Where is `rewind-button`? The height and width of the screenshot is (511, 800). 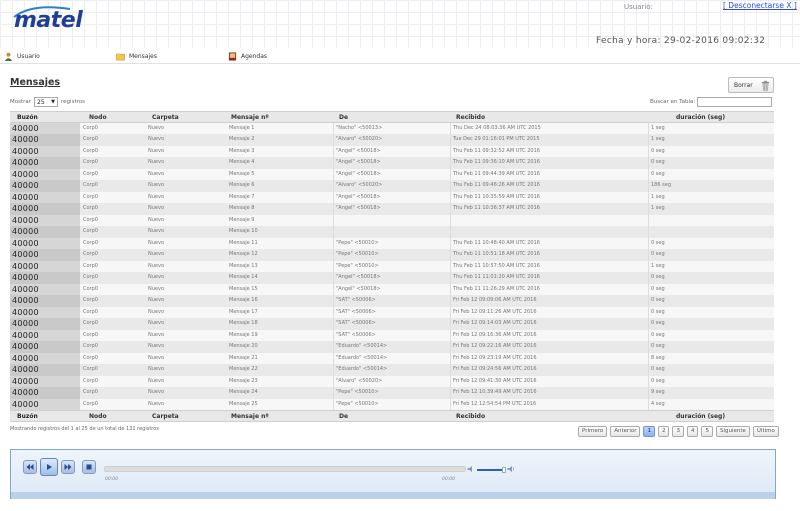
rewind-button is located at coordinates (30, 467).